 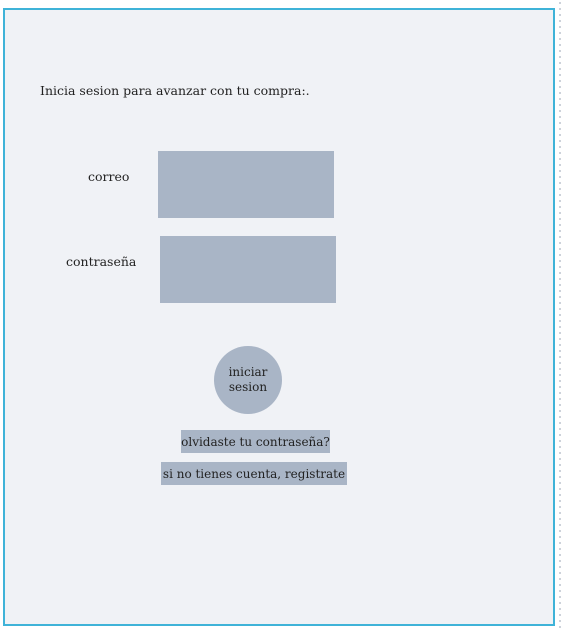 What do you see at coordinates (248, 269) in the screenshot?
I see `password-field` at bounding box center [248, 269].